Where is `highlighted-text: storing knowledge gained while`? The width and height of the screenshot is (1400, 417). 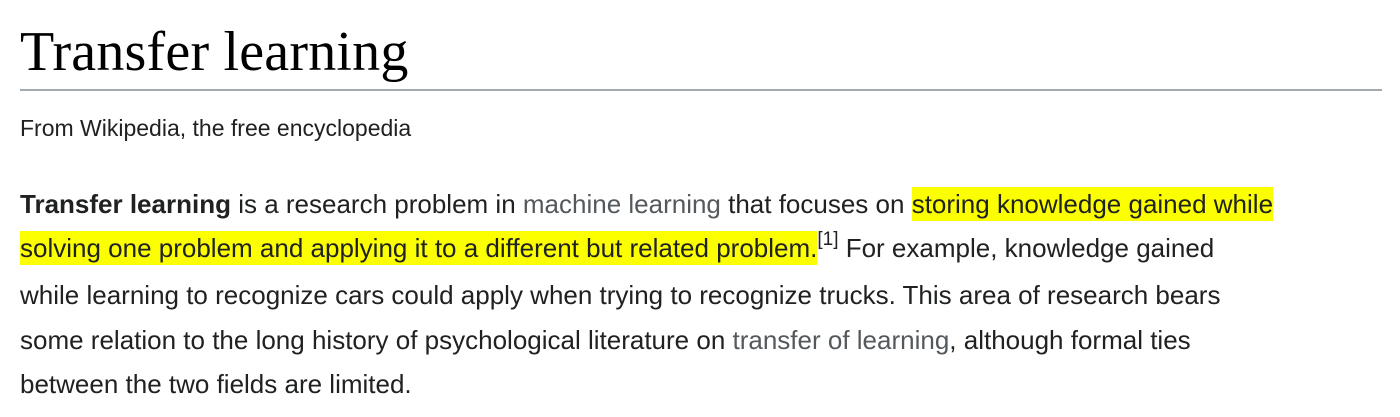 highlighted-text: storing knowledge gained while is located at coordinates (1092, 204).